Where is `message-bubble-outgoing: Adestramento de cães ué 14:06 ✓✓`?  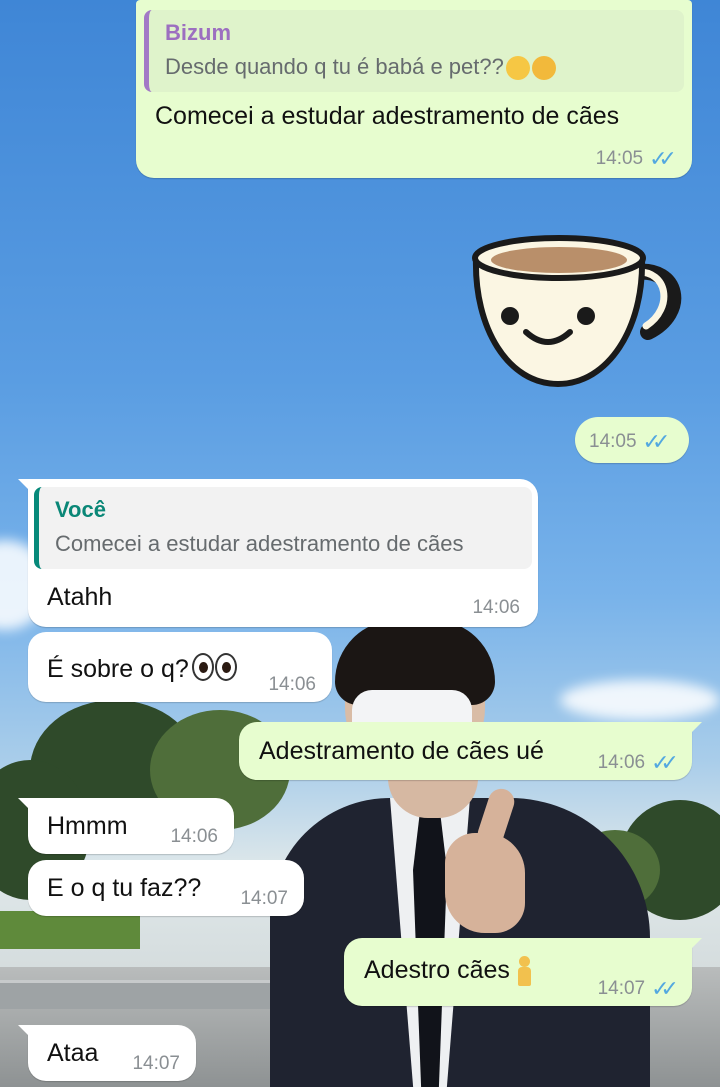
message-bubble-outgoing: Adestramento de cães ué 14:06 ✓✓ is located at coordinates (470, 751).